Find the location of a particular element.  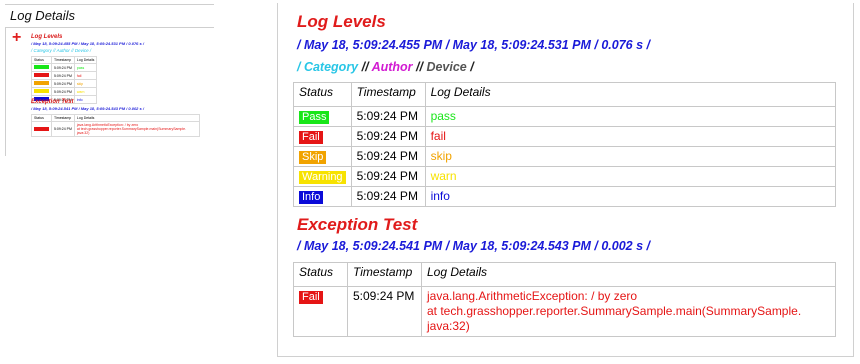

category-label: Category is located at coordinates (331, 67).